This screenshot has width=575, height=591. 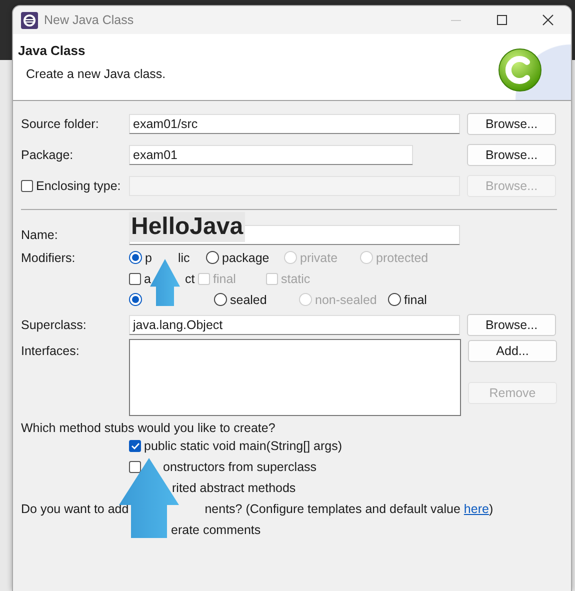 I want to click on field-label: Modifiers:, so click(x=48, y=257).